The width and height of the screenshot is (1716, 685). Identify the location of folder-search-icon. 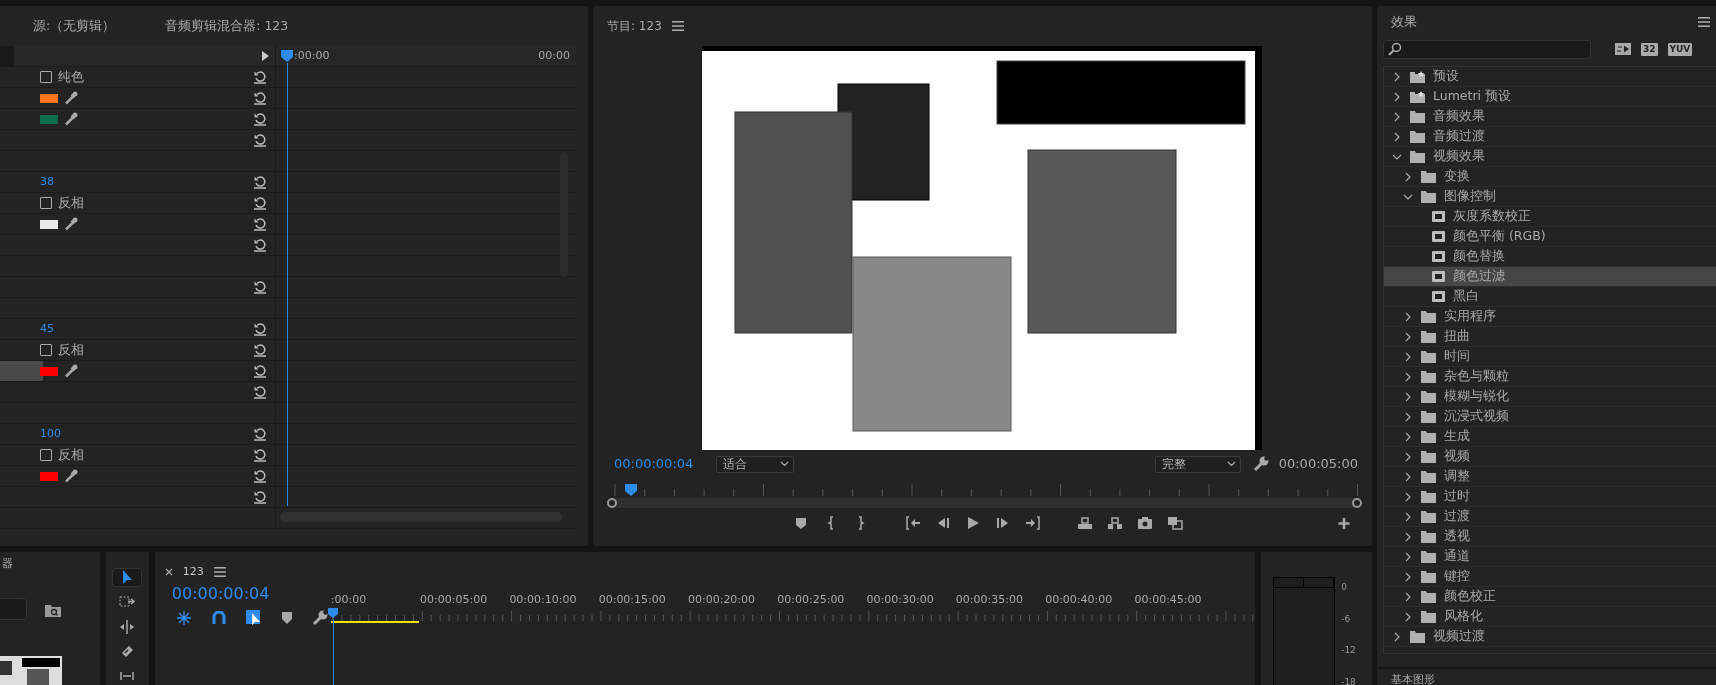
(53, 610).